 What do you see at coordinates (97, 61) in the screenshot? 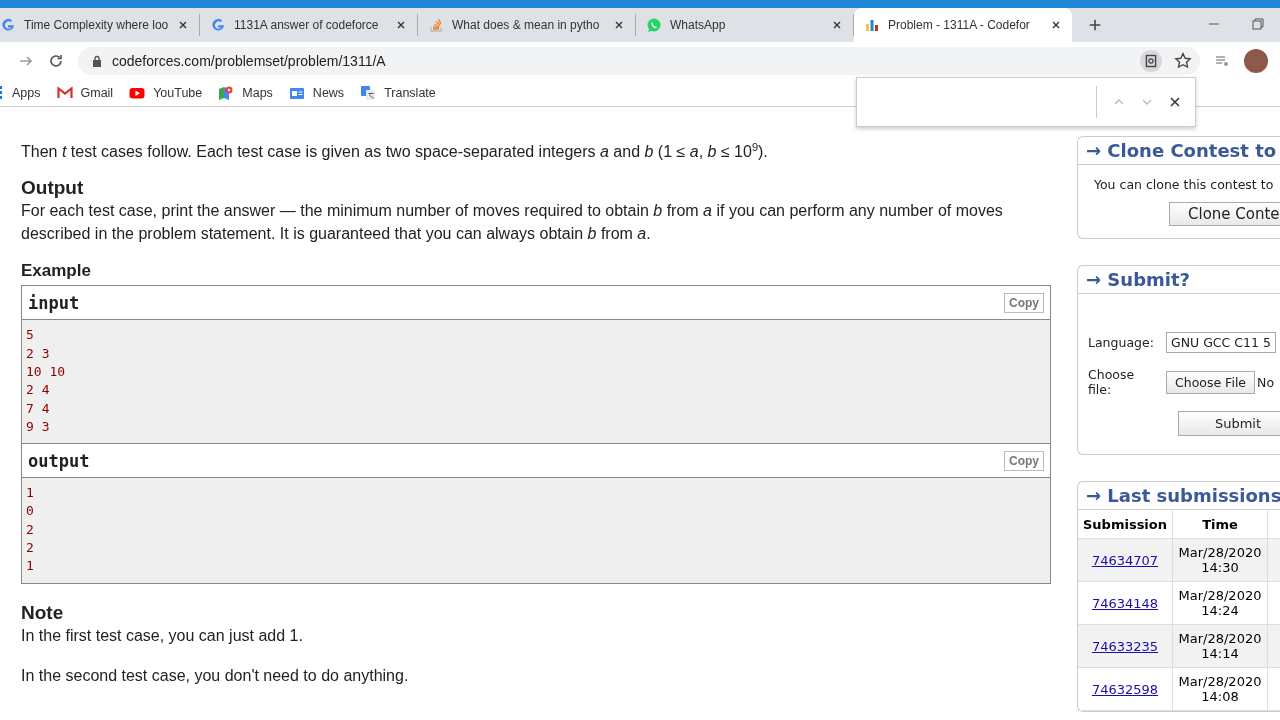
I see `lock-icon` at bounding box center [97, 61].